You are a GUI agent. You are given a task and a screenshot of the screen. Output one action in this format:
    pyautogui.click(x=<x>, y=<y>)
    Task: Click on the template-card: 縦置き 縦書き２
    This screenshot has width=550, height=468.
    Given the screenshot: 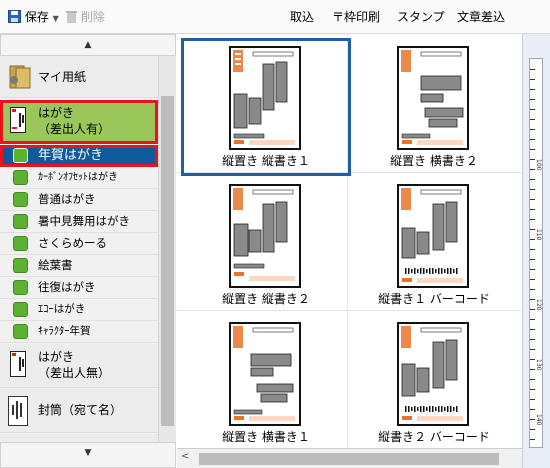 What is the action you would take?
    pyautogui.click(x=266, y=245)
    